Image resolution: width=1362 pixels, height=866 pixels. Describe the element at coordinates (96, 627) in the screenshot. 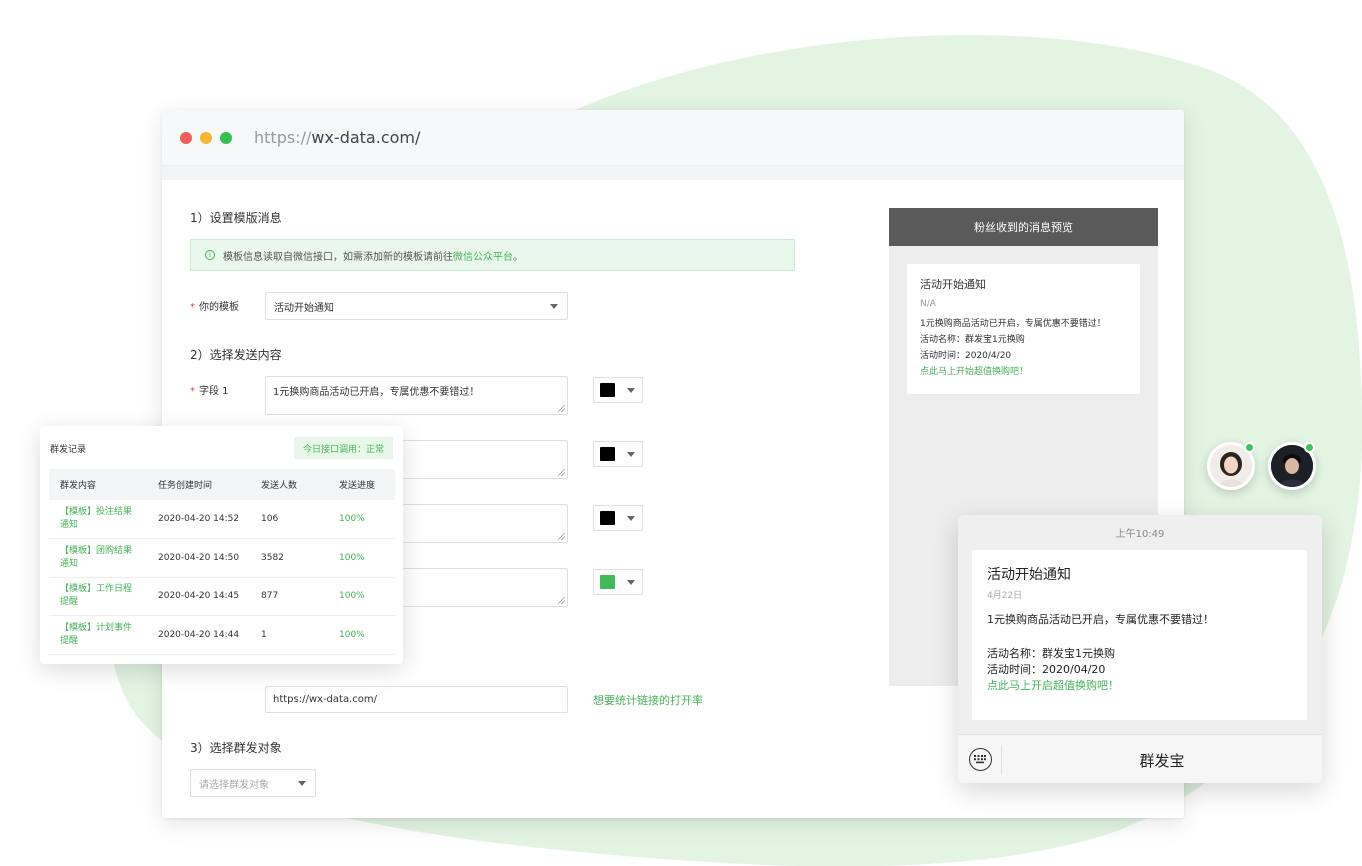

I see `record-content-line-1: 【模板】计划事件` at that location.